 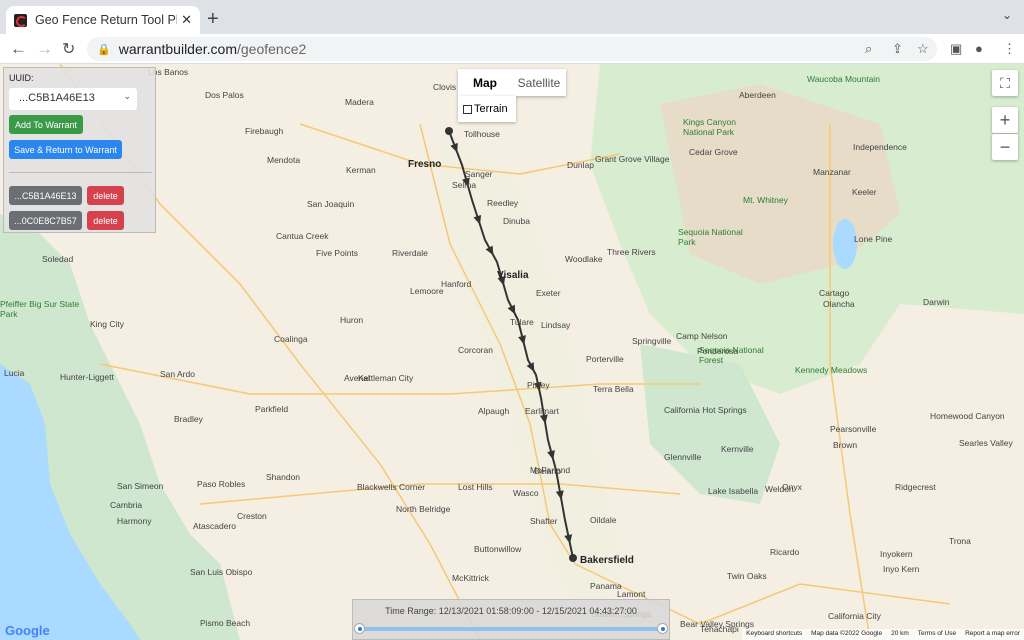 I want to click on place-label: Blackwells Corner, so click(x=391, y=487).